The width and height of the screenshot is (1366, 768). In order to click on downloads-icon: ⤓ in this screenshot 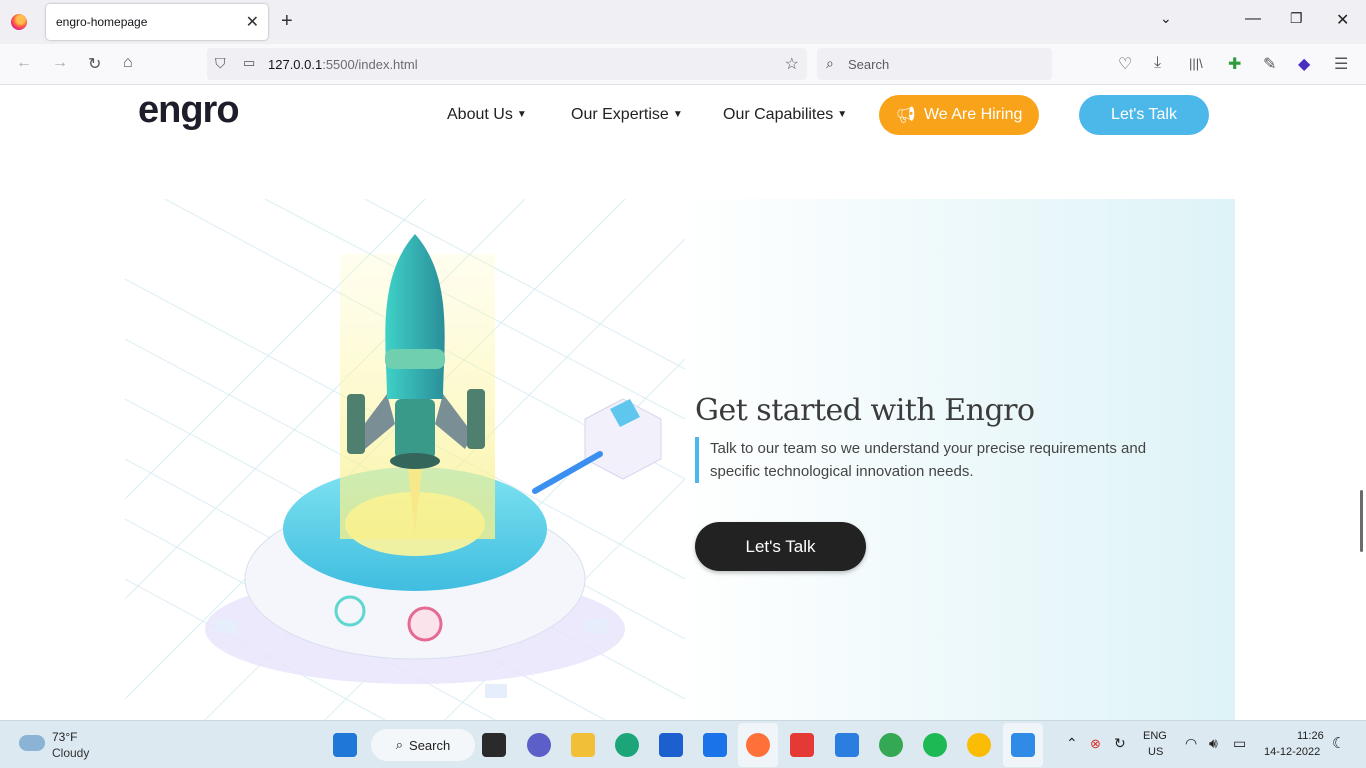, I will do `click(1157, 63)`.